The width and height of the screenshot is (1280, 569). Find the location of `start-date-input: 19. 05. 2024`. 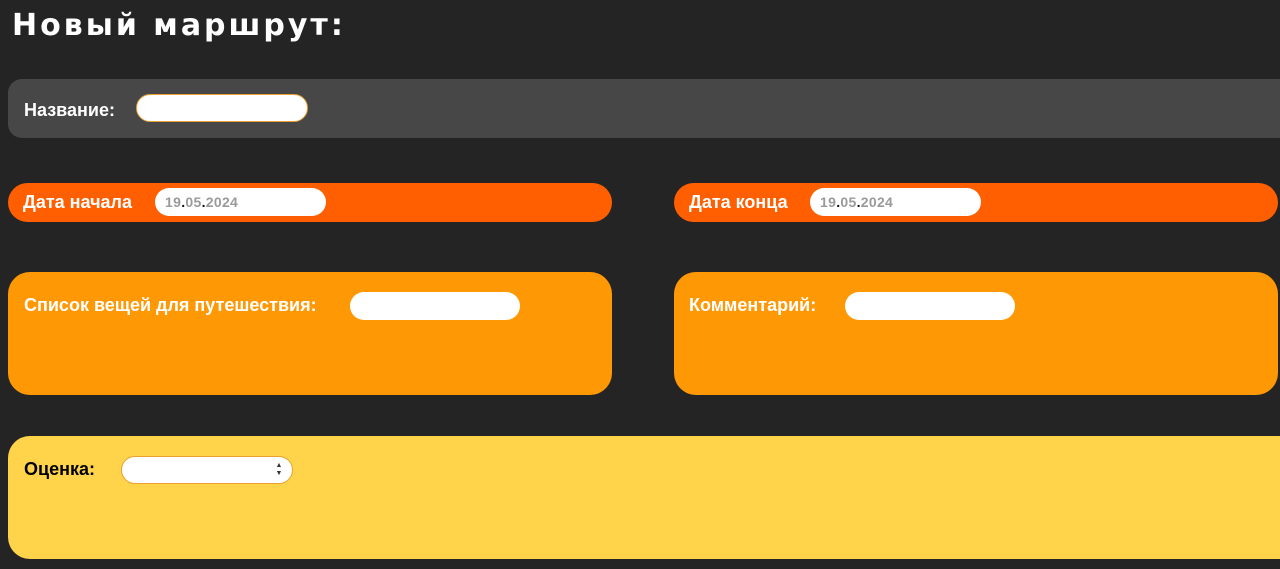

start-date-input: 19. 05. 2024 is located at coordinates (240, 202).